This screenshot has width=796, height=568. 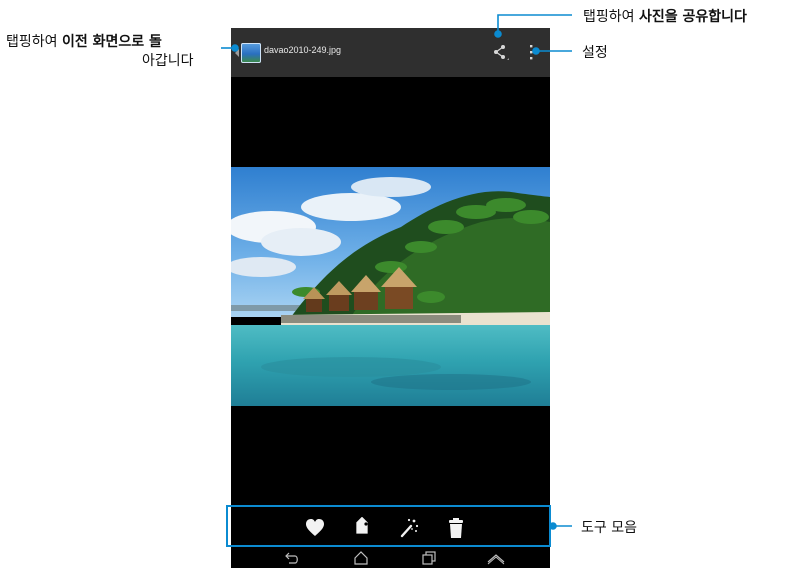 I want to click on back-icon, so click(x=292, y=558).